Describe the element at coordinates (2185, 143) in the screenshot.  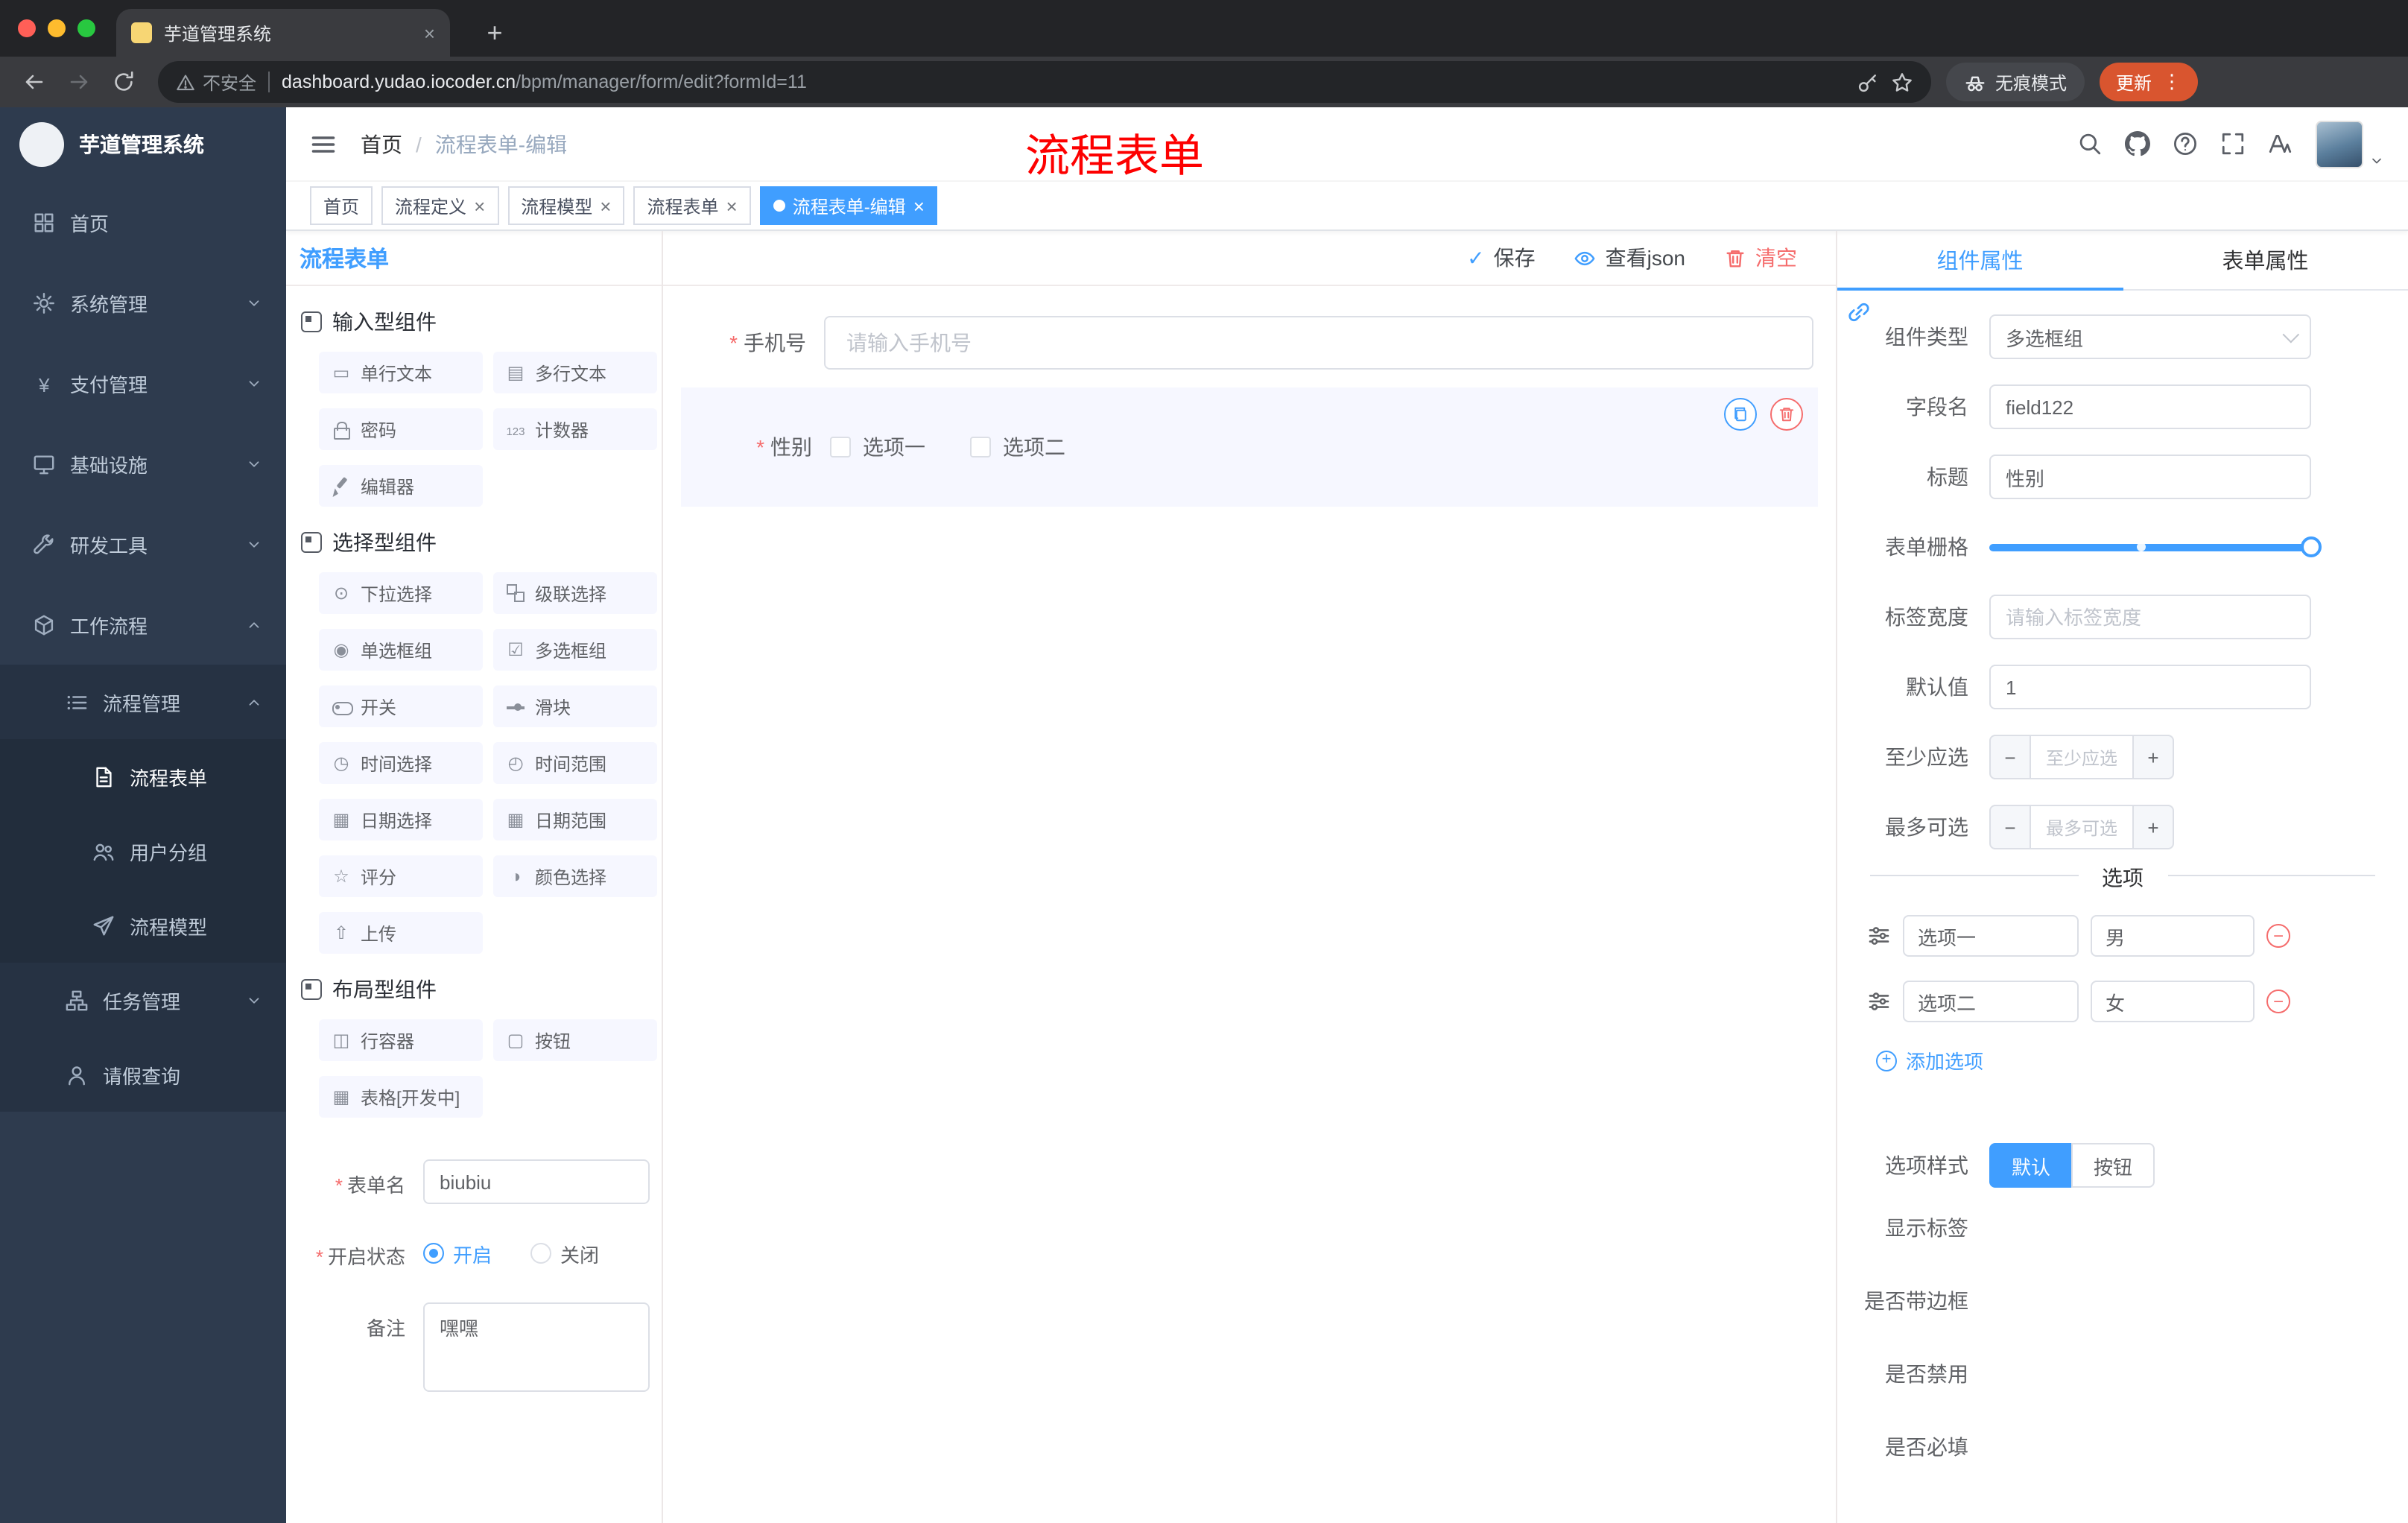
I see `help-icon` at that location.